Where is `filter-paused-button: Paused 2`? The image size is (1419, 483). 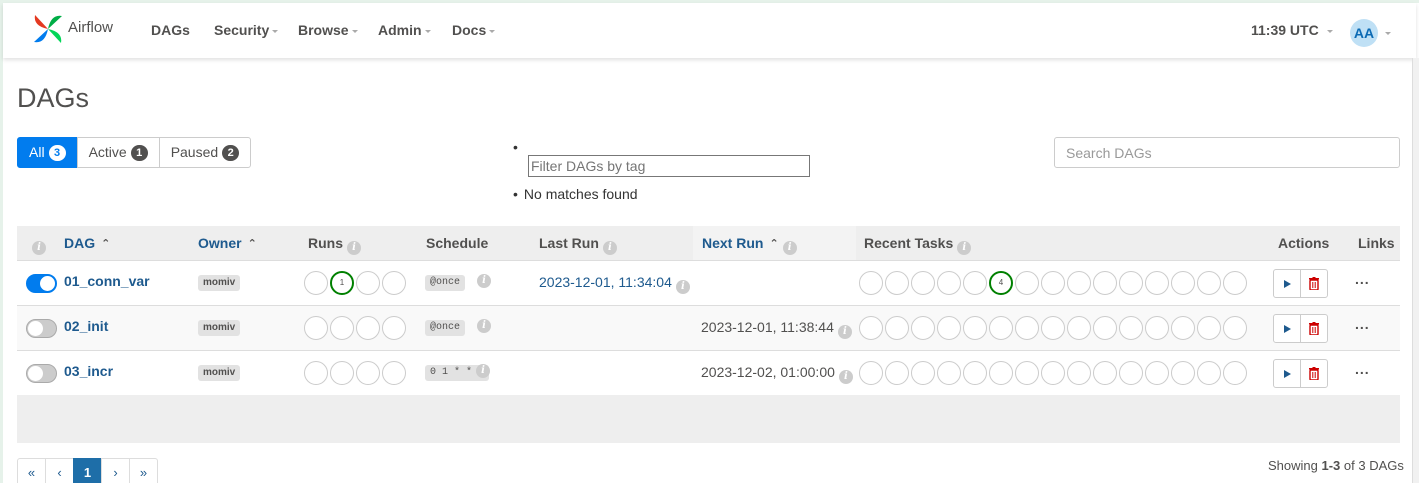 filter-paused-button: Paused 2 is located at coordinates (205, 152).